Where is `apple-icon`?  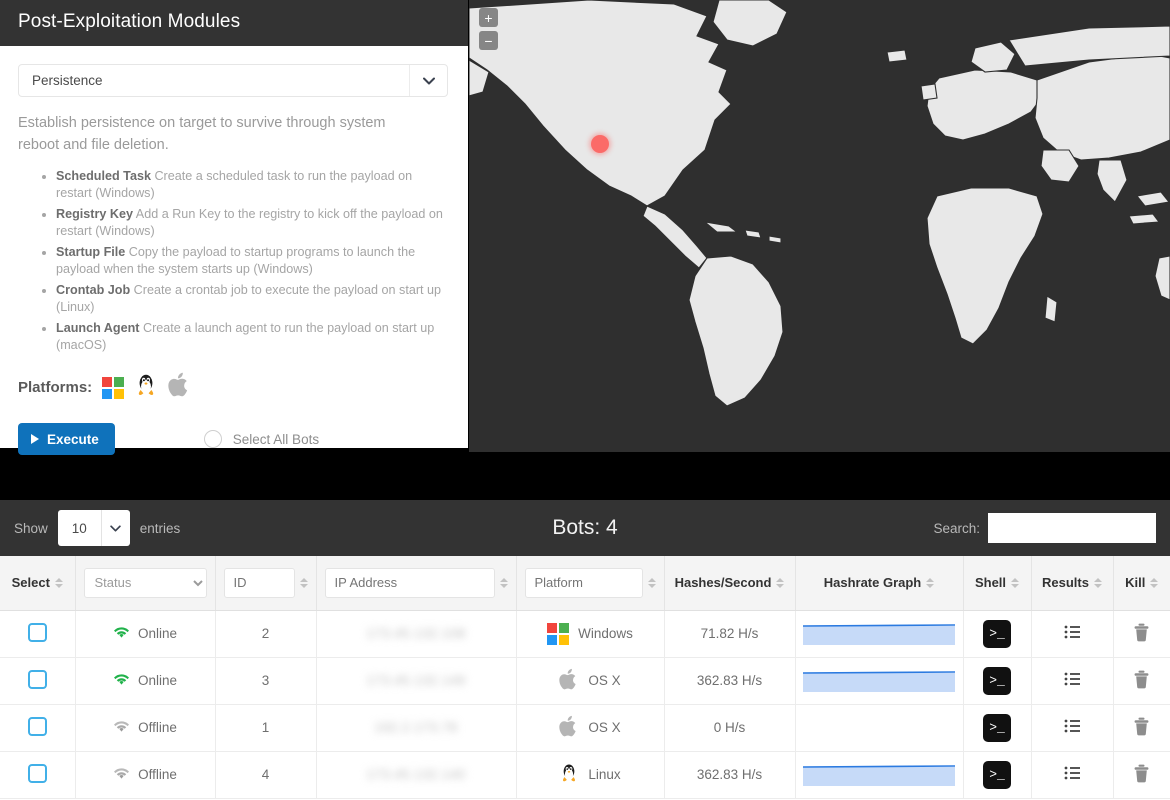
apple-icon is located at coordinates (569, 681).